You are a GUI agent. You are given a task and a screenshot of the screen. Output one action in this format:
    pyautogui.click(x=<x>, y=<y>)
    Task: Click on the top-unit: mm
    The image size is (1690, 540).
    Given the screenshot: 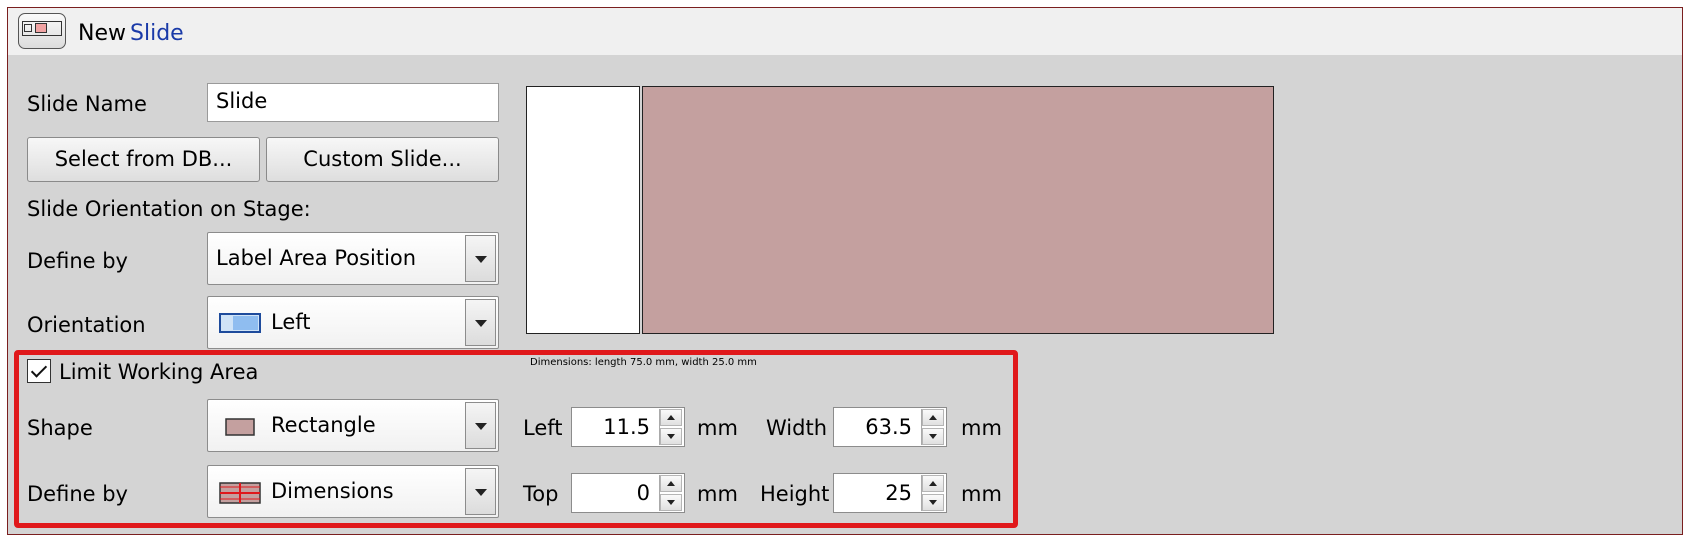 What is the action you would take?
    pyautogui.click(x=717, y=494)
    